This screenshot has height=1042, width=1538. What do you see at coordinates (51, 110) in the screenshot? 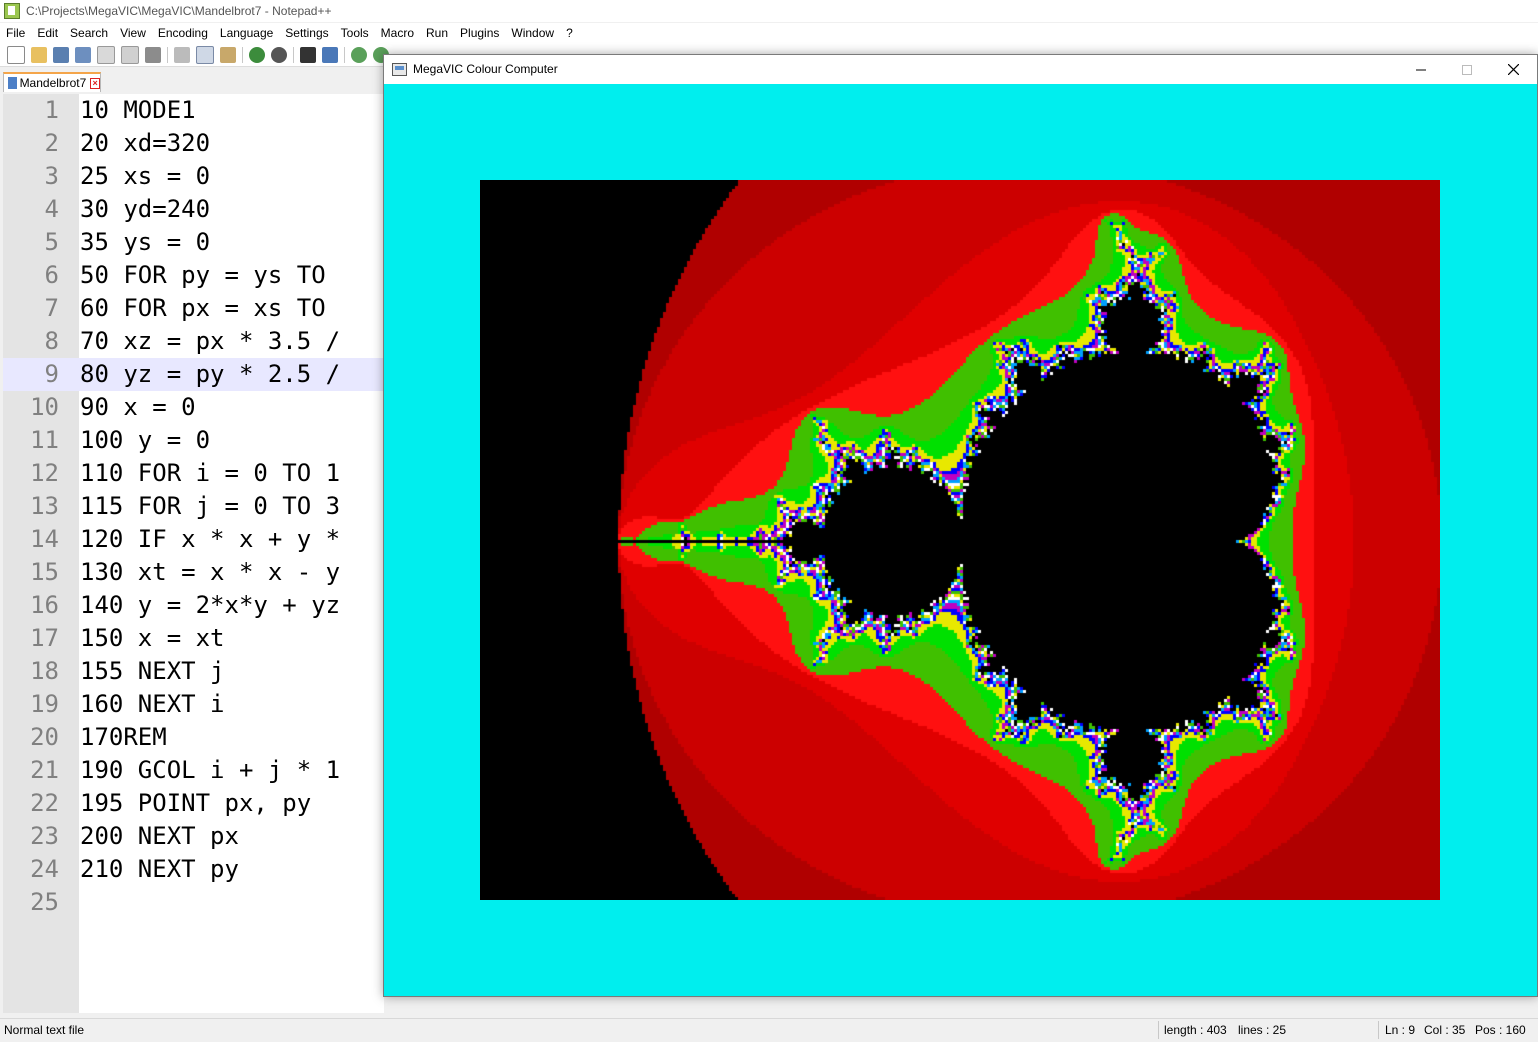
I see `line-number: 1` at bounding box center [51, 110].